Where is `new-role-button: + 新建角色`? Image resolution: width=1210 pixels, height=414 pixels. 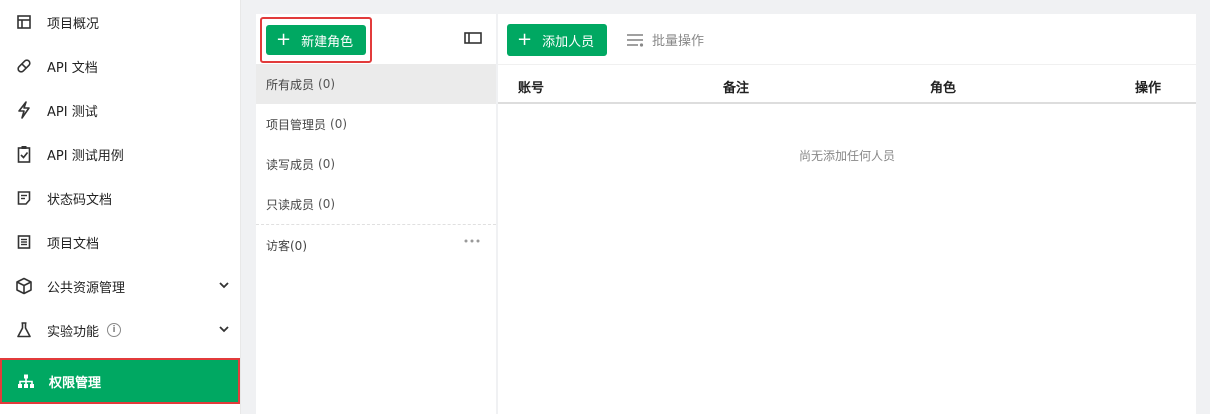 new-role-button: + 新建角色 is located at coordinates (316, 40).